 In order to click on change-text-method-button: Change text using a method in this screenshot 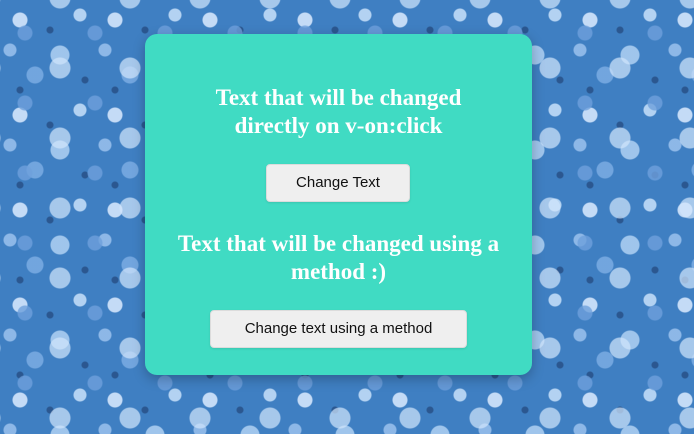, I will do `click(338, 329)`.